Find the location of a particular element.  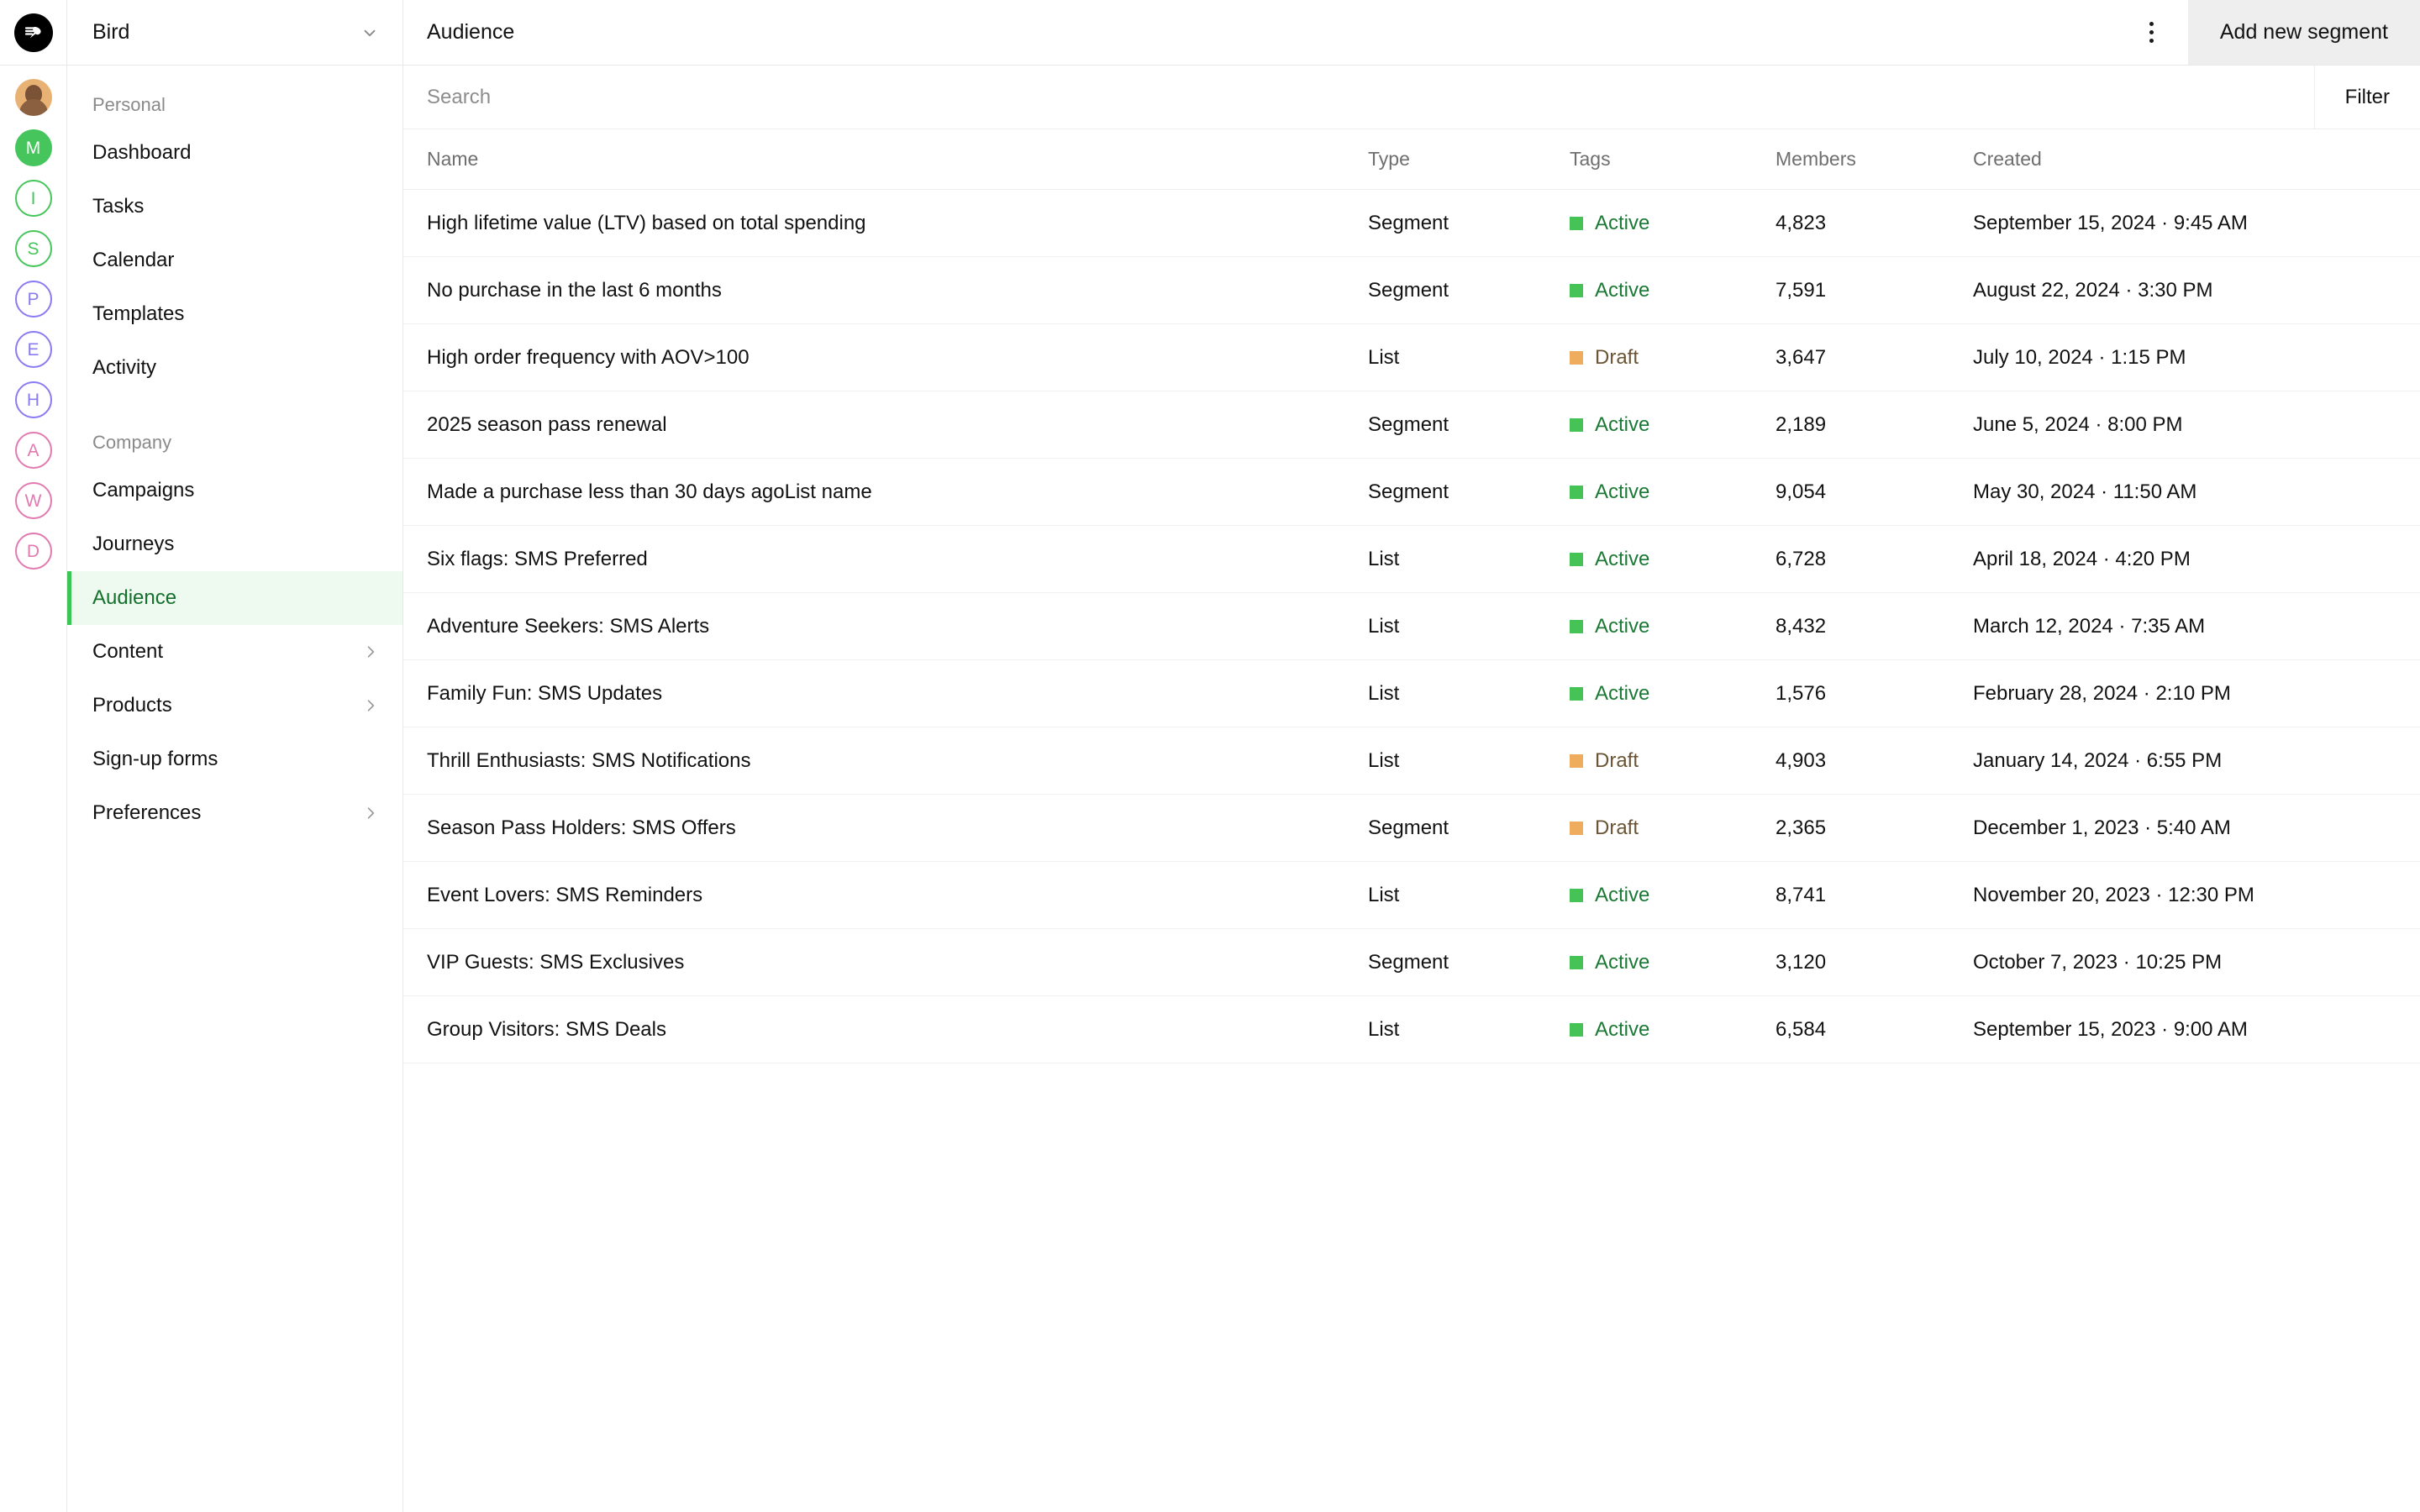

cell-created: February 28, 2024 · 2:10 PM is located at coordinates (2102, 693).